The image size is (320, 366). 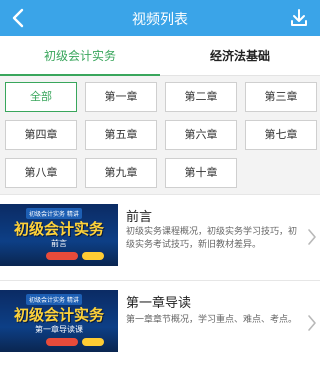 I want to click on chapter-chip: 第八章, so click(x=41, y=173).